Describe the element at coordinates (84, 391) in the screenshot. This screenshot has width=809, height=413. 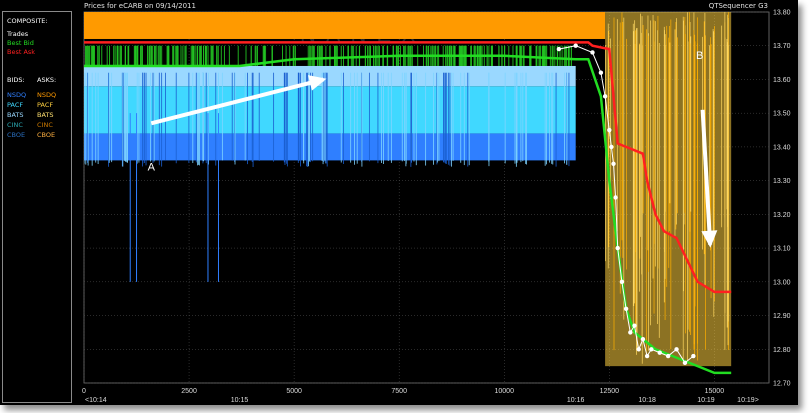
I see `x-tick-label: 0` at that location.